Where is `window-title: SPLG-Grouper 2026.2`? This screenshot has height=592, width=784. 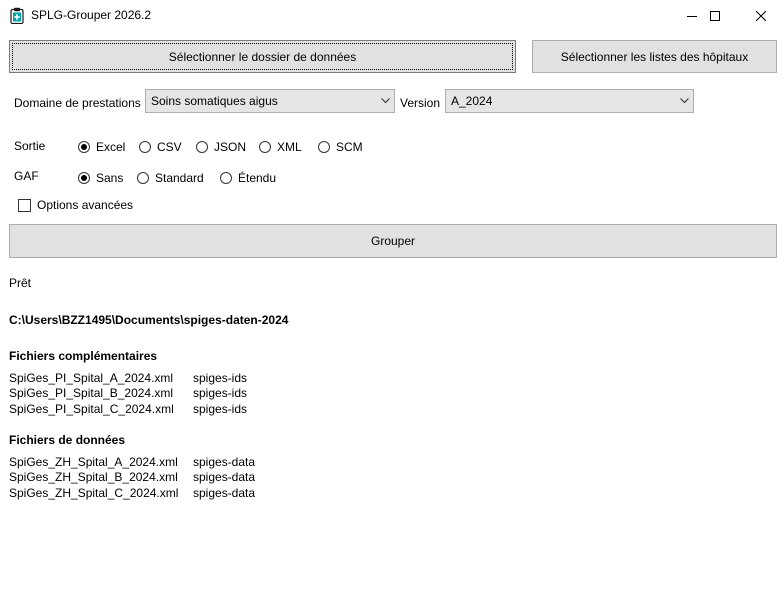 window-title: SPLG-Grouper 2026.2 is located at coordinates (91, 15).